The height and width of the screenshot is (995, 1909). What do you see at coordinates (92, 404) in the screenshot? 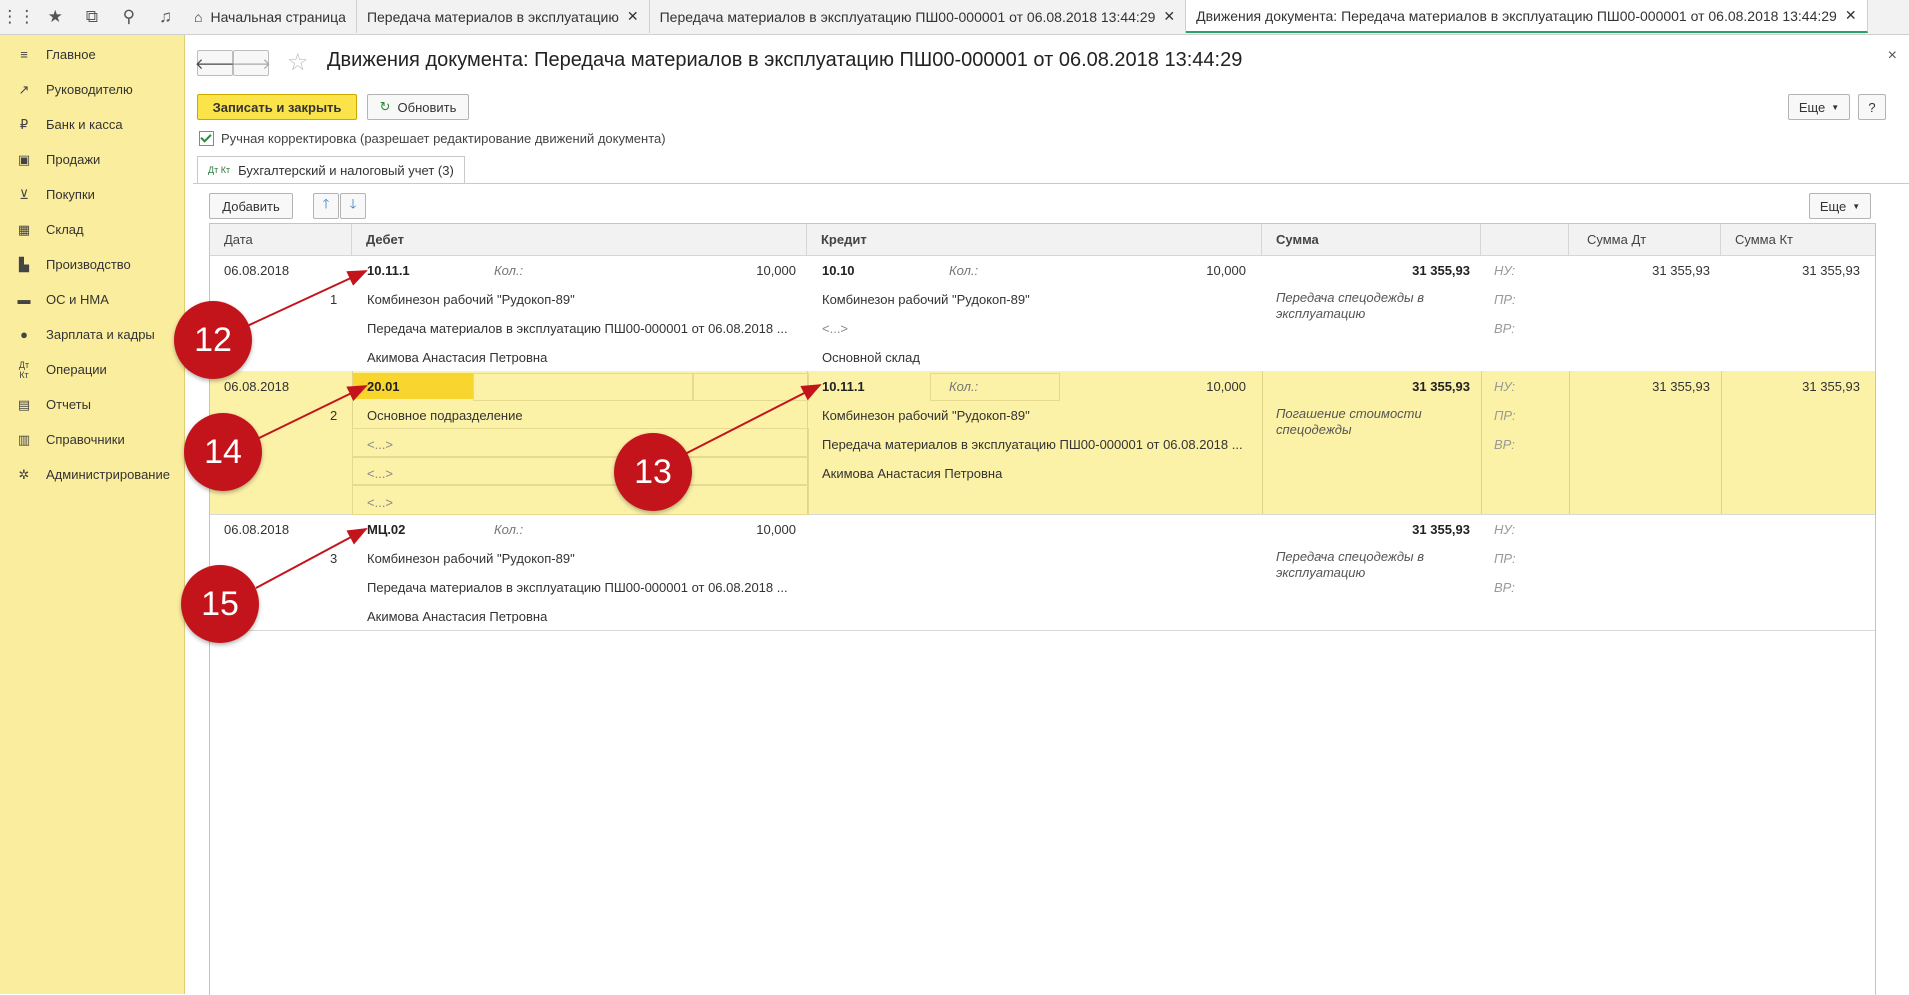
I see `sidebar-item-reports: ▤ Отчеты` at bounding box center [92, 404].